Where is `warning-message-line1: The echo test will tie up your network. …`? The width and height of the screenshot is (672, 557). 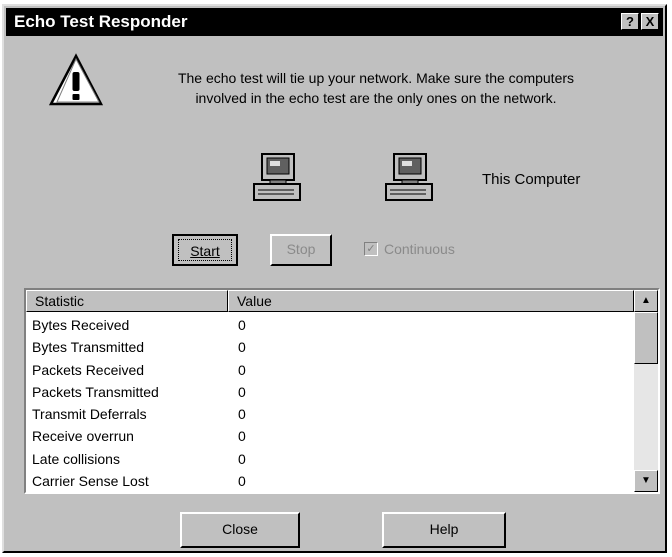
warning-message-line1: The echo test will tie up your network. … is located at coordinates (376, 78).